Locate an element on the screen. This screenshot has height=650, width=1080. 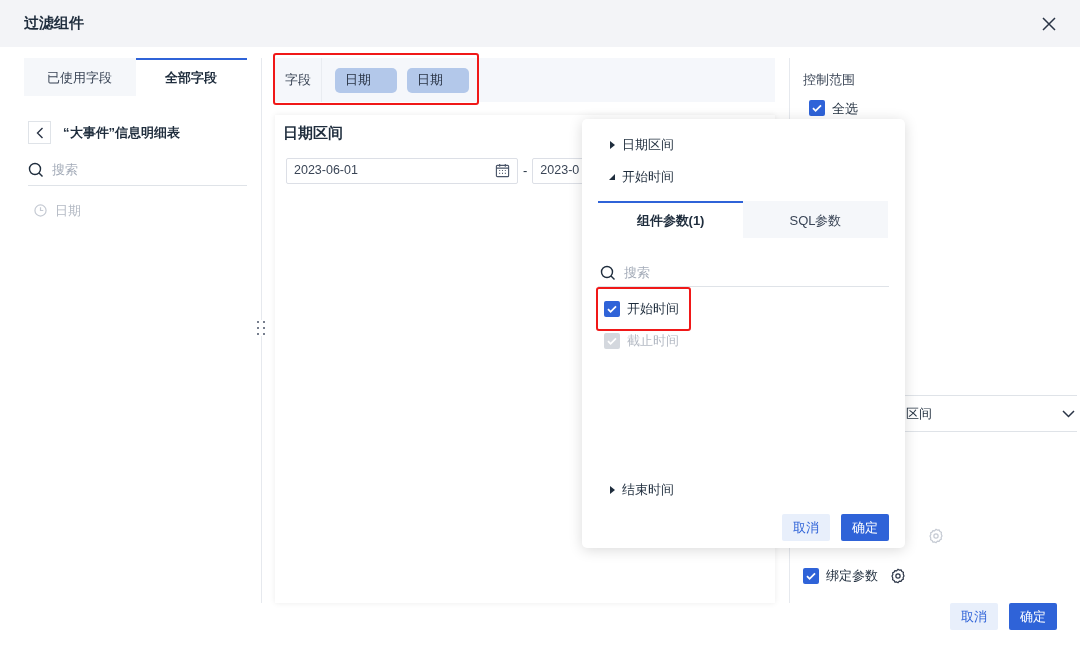
close-icon is located at coordinates (1049, 23).